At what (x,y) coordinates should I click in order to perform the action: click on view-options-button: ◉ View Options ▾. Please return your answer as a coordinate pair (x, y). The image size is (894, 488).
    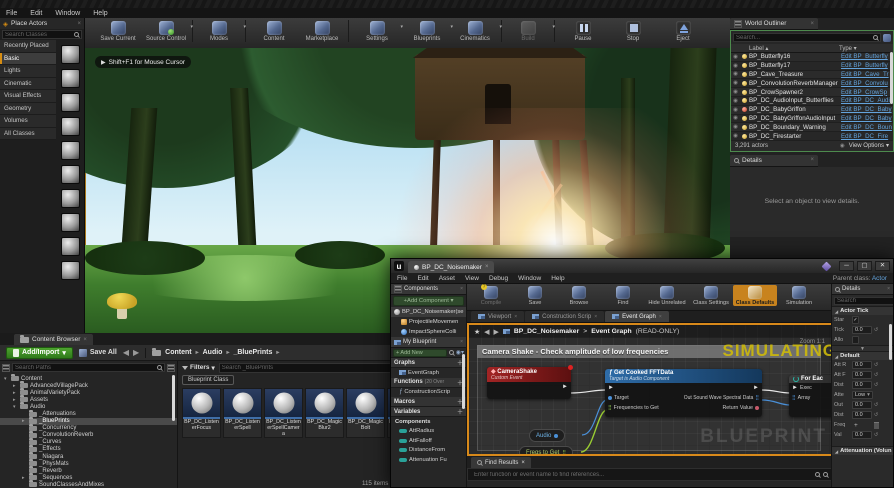
    Looking at the image, I should click on (863, 146).